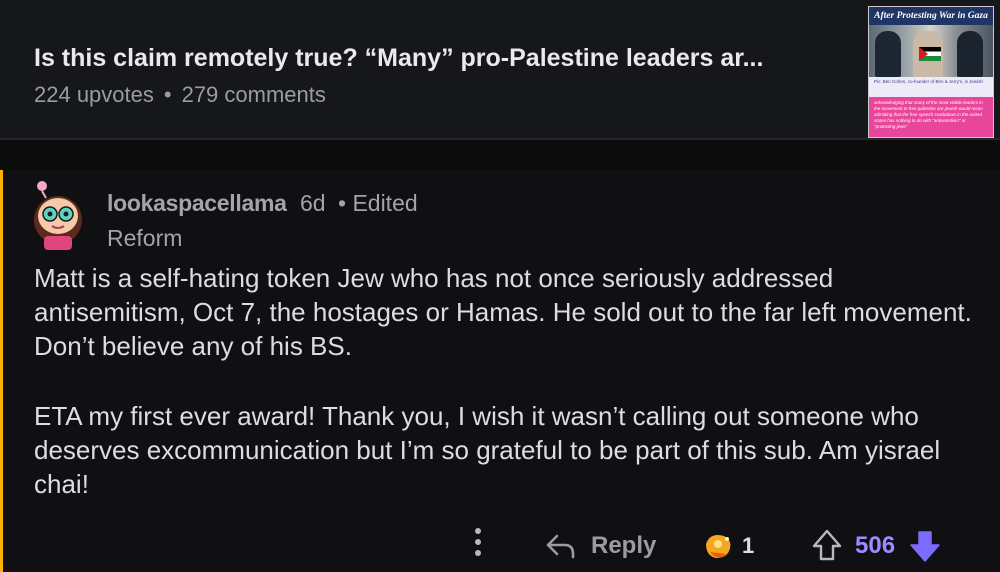 This screenshot has height=572, width=1000. I want to click on user-flair: Reform, so click(145, 238).